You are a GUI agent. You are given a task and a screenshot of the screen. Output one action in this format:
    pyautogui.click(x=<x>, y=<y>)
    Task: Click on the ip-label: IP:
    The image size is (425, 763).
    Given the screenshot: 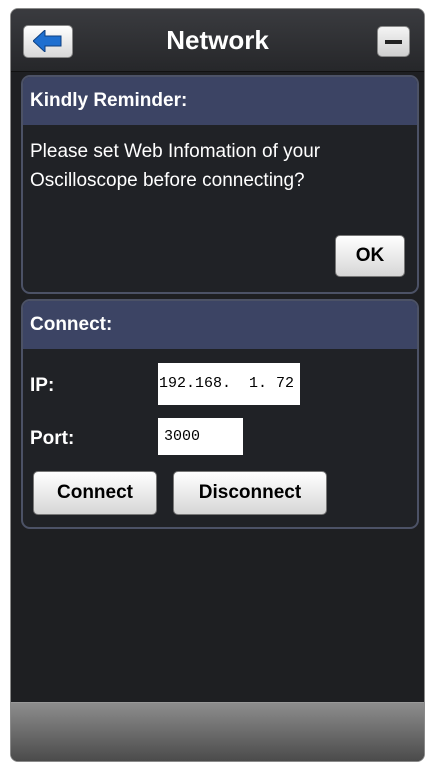 What is the action you would take?
    pyautogui.click(x=42, y=385)
    